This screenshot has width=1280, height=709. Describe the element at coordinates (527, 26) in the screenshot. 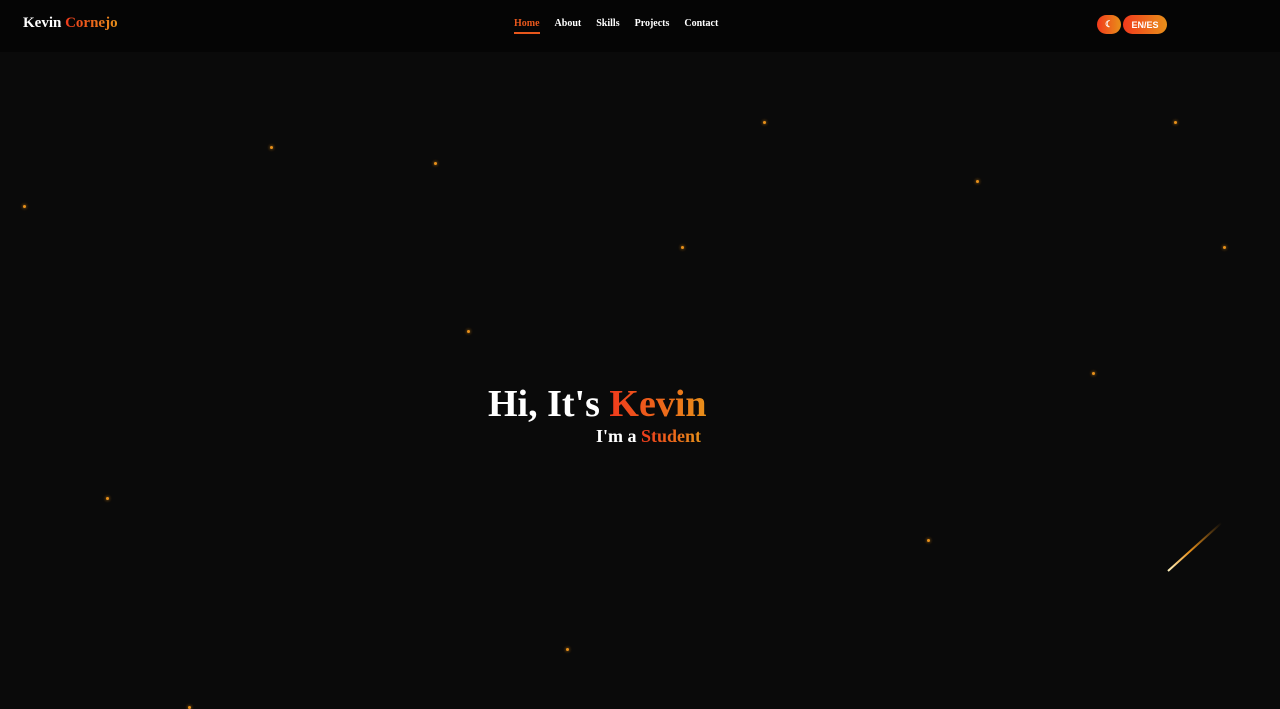

I see `nav-home: Home` at that location.